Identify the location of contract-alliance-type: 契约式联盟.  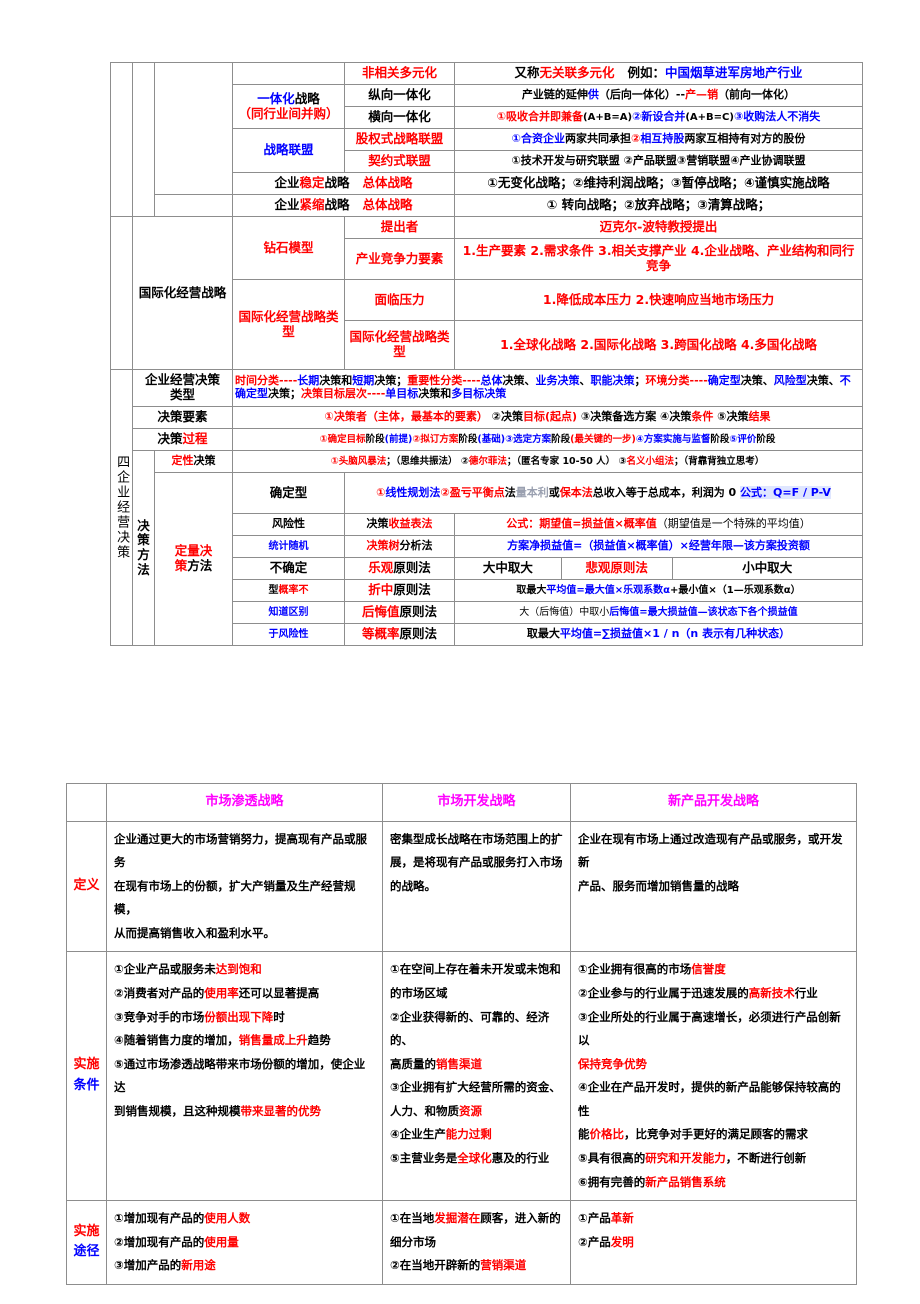
(399, 161).